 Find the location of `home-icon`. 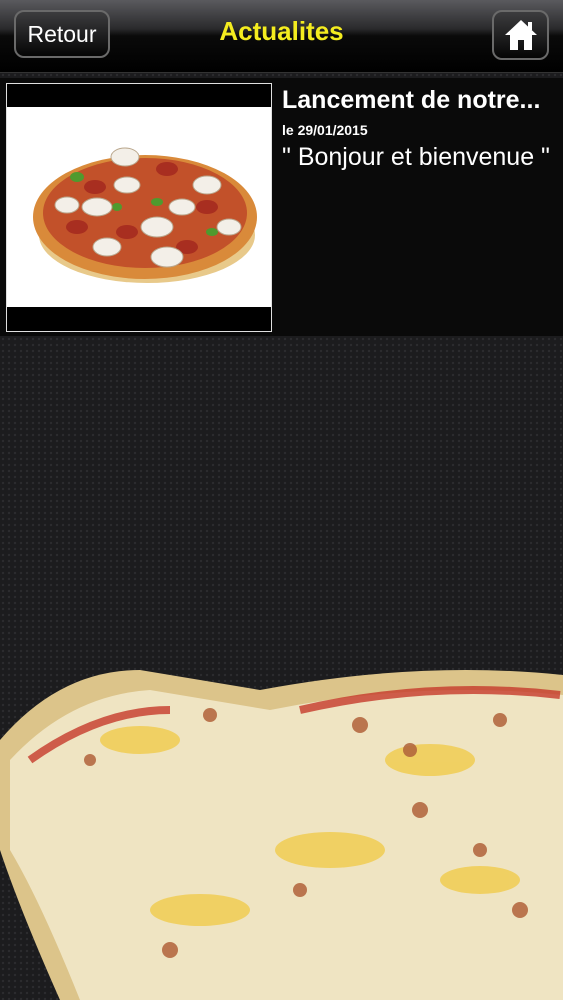

home-icon is located at coordinates (520, 35).